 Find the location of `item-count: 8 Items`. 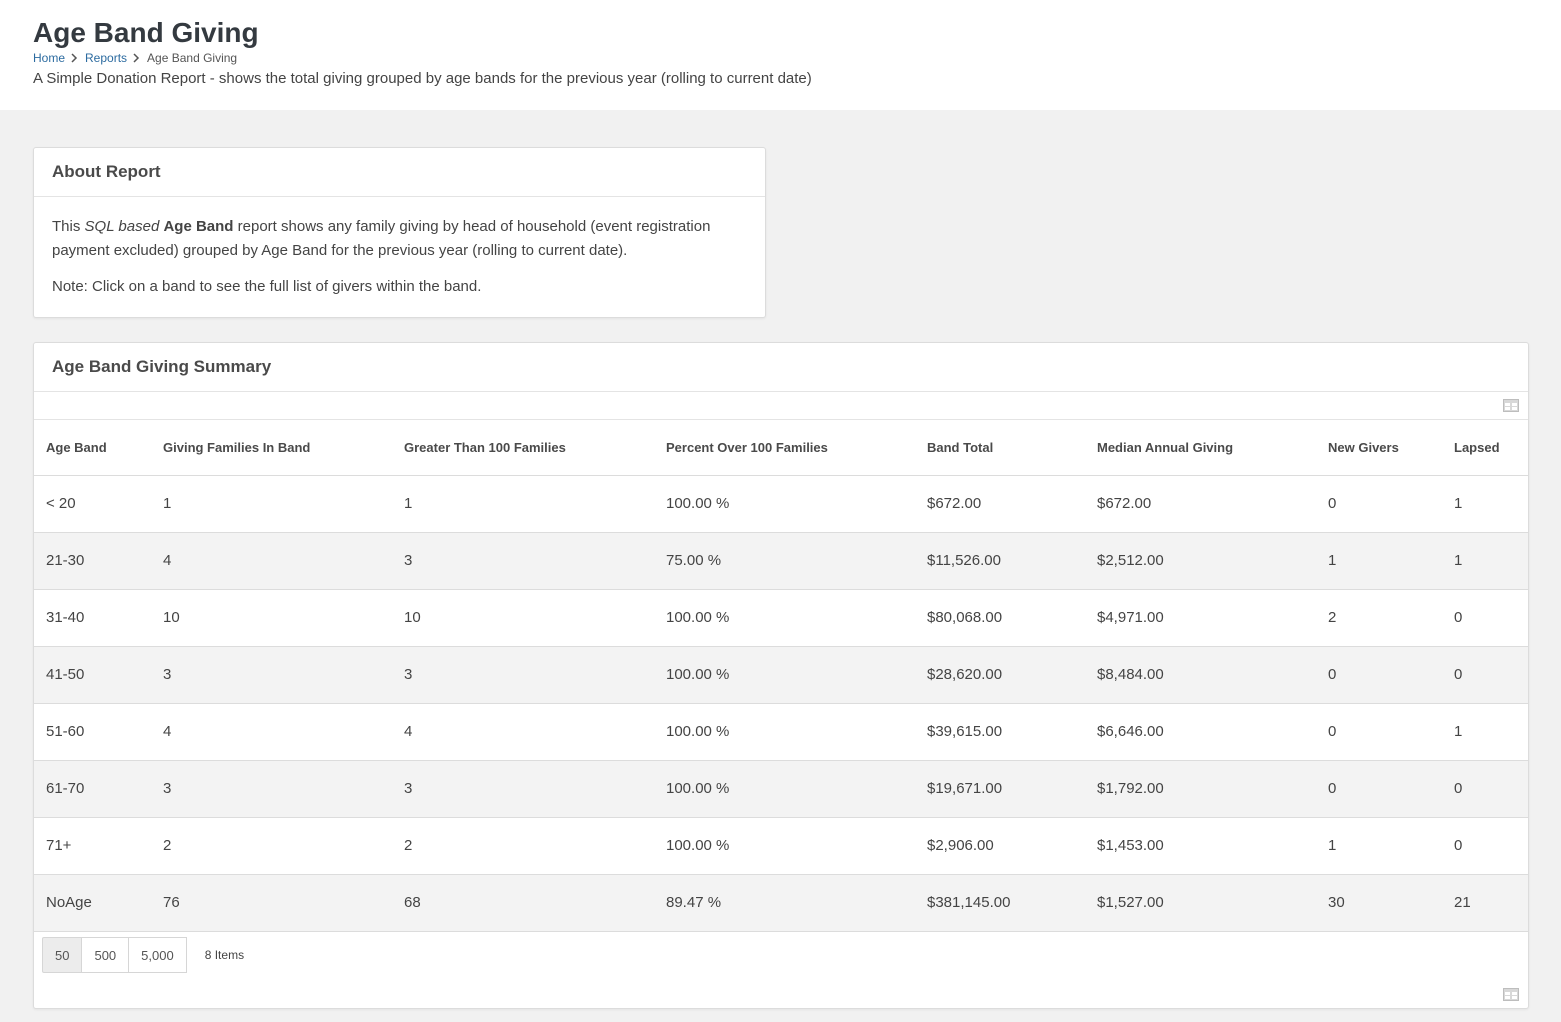

item-count: 8 Items is located at coordinates (224, 955).